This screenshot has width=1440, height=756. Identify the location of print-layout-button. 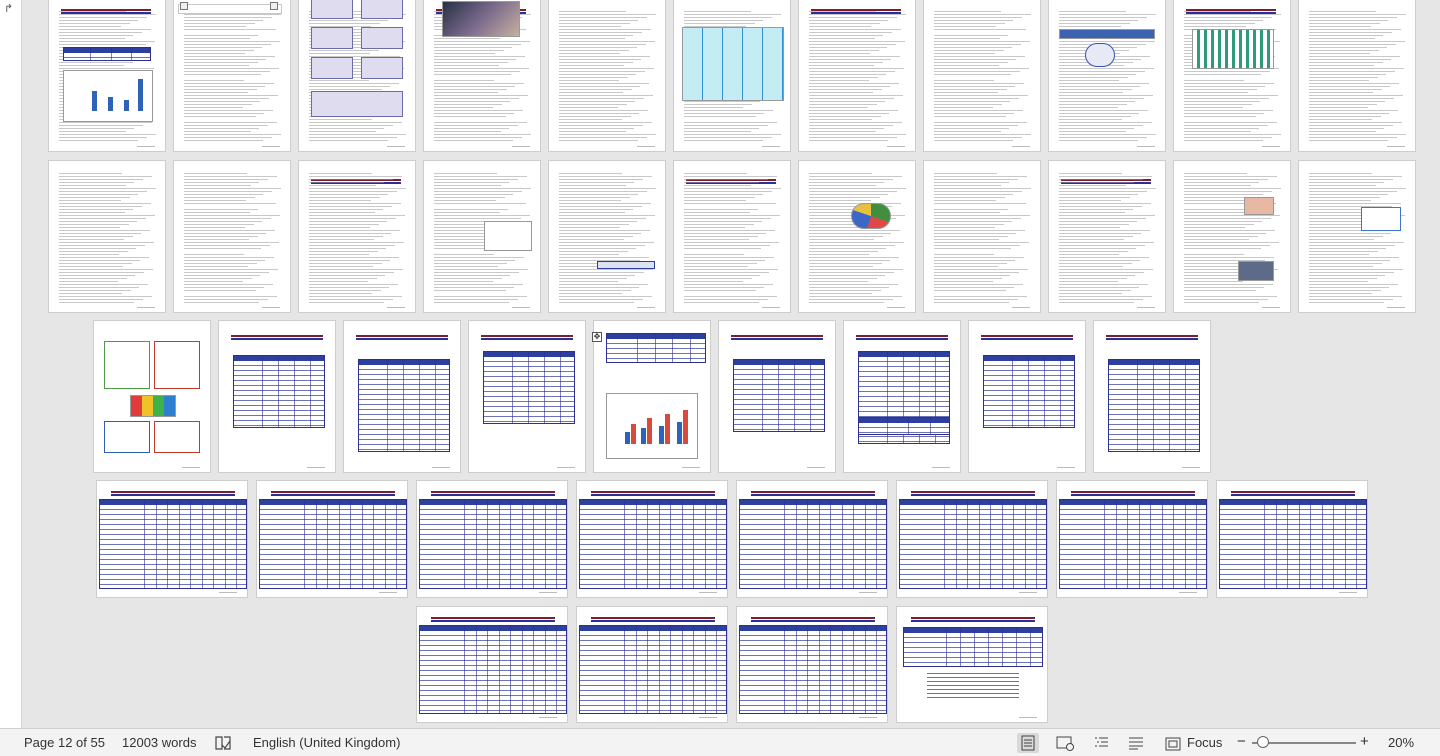
(1028, 743).